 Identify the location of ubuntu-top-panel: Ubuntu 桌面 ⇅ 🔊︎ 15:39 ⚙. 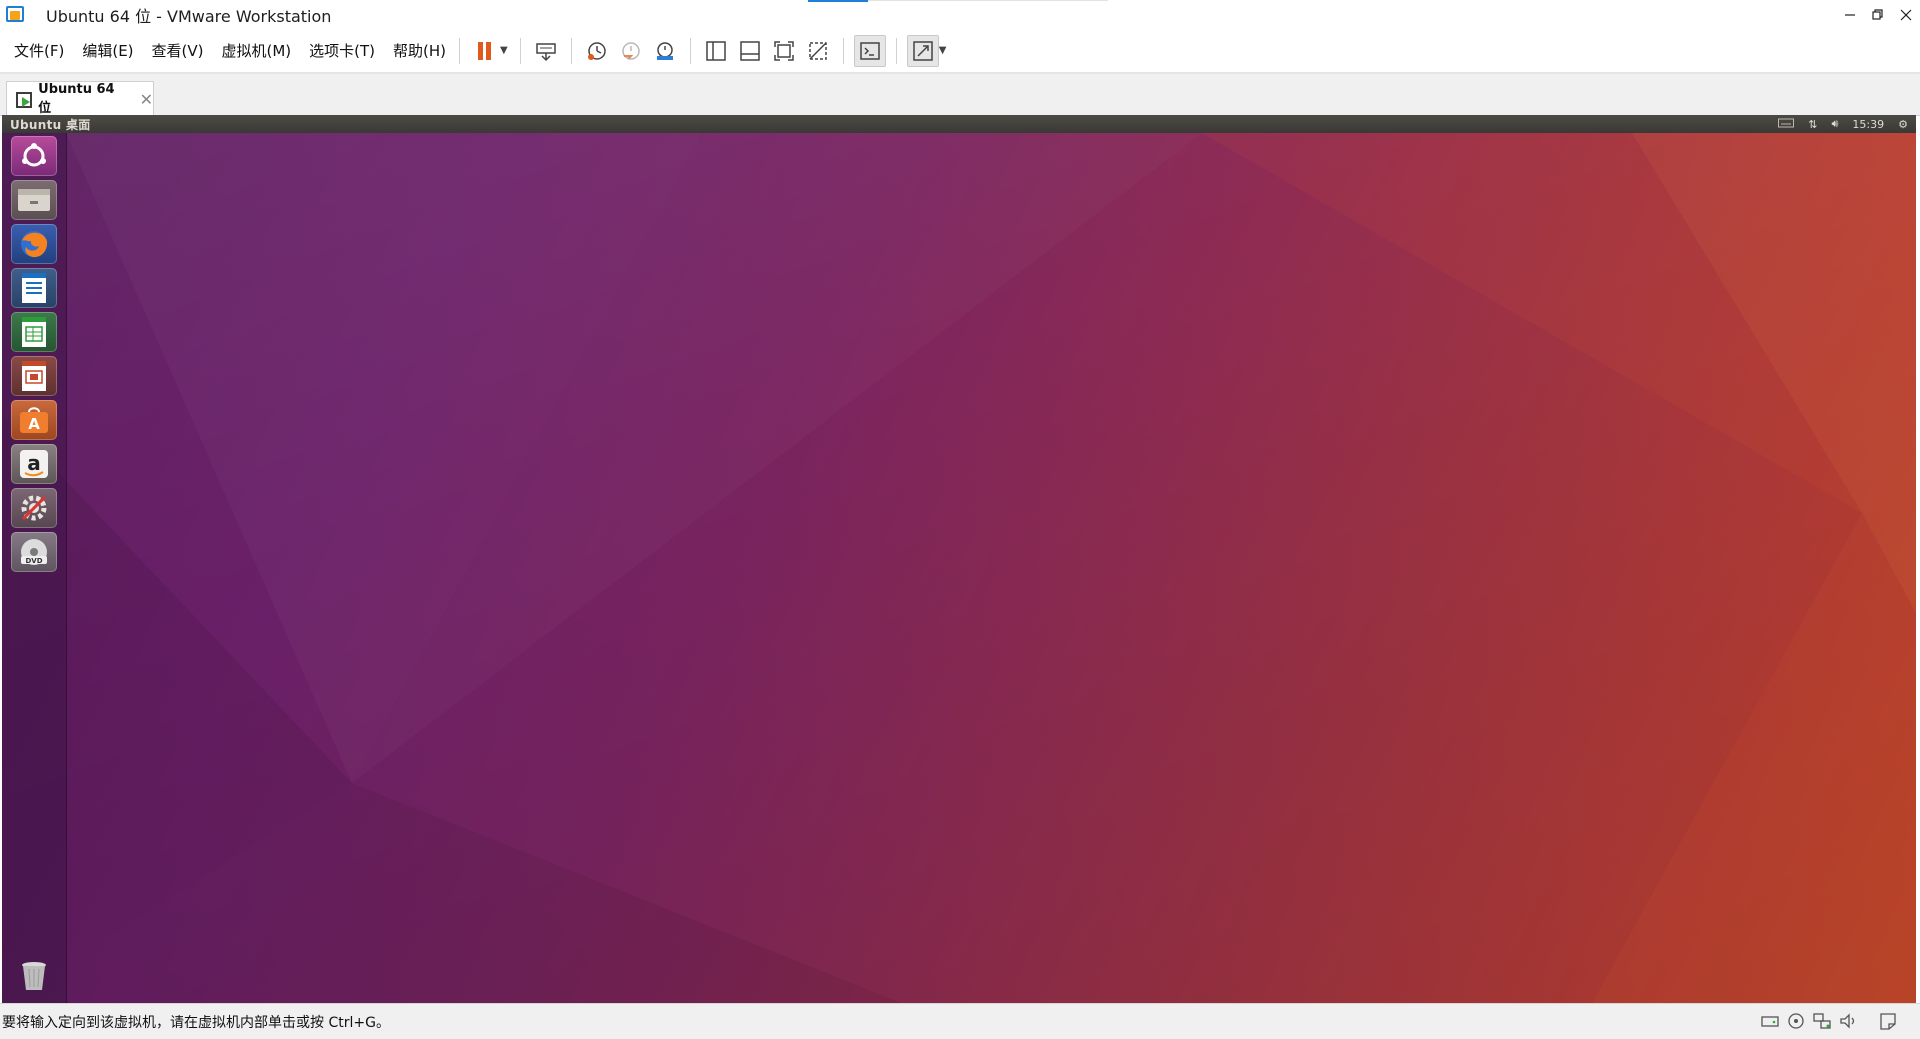
(959, 124).